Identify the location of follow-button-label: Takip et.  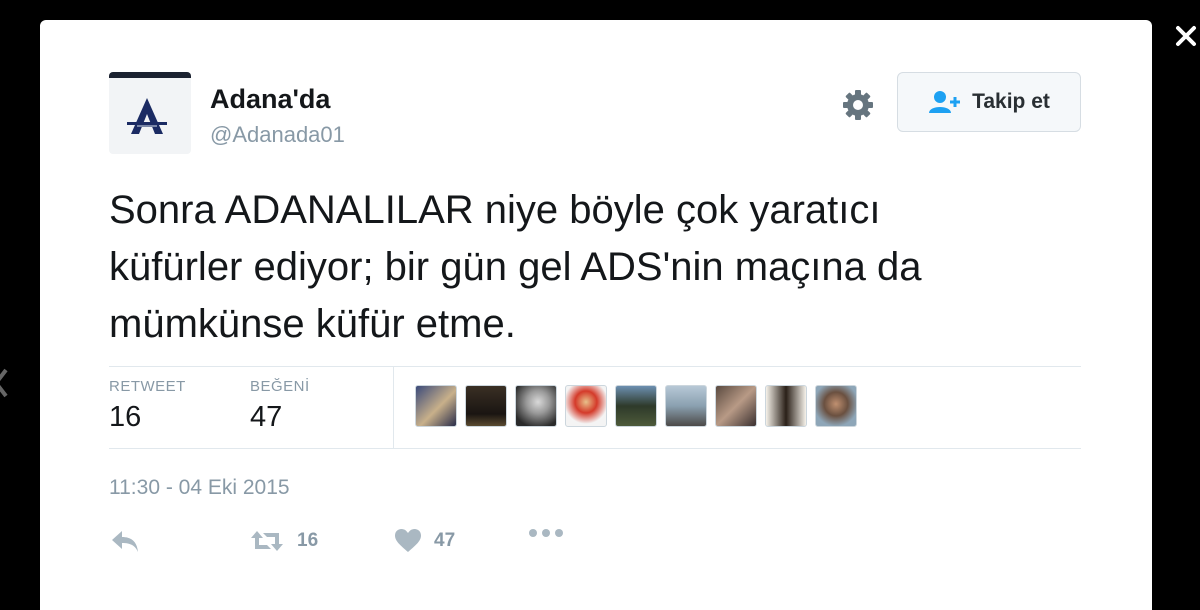
(1011, 101).